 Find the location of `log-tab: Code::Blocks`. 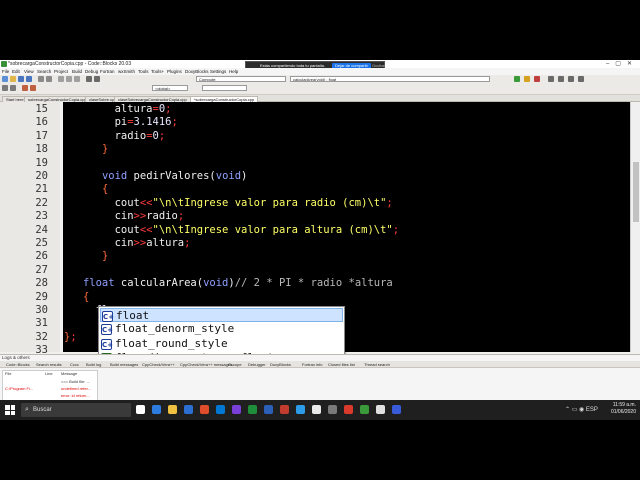

log-tab: Code::Blocks is located at coordinates (18, 365).